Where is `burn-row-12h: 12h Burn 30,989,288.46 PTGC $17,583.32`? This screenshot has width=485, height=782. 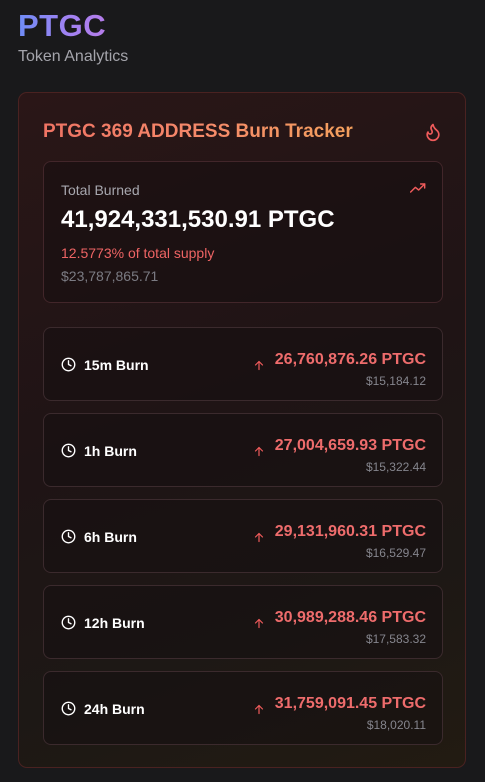
burn-row-12h: 12h Burn 30,989,288.46 PTGC $17,583.32 is located at coordinates (243, 622).